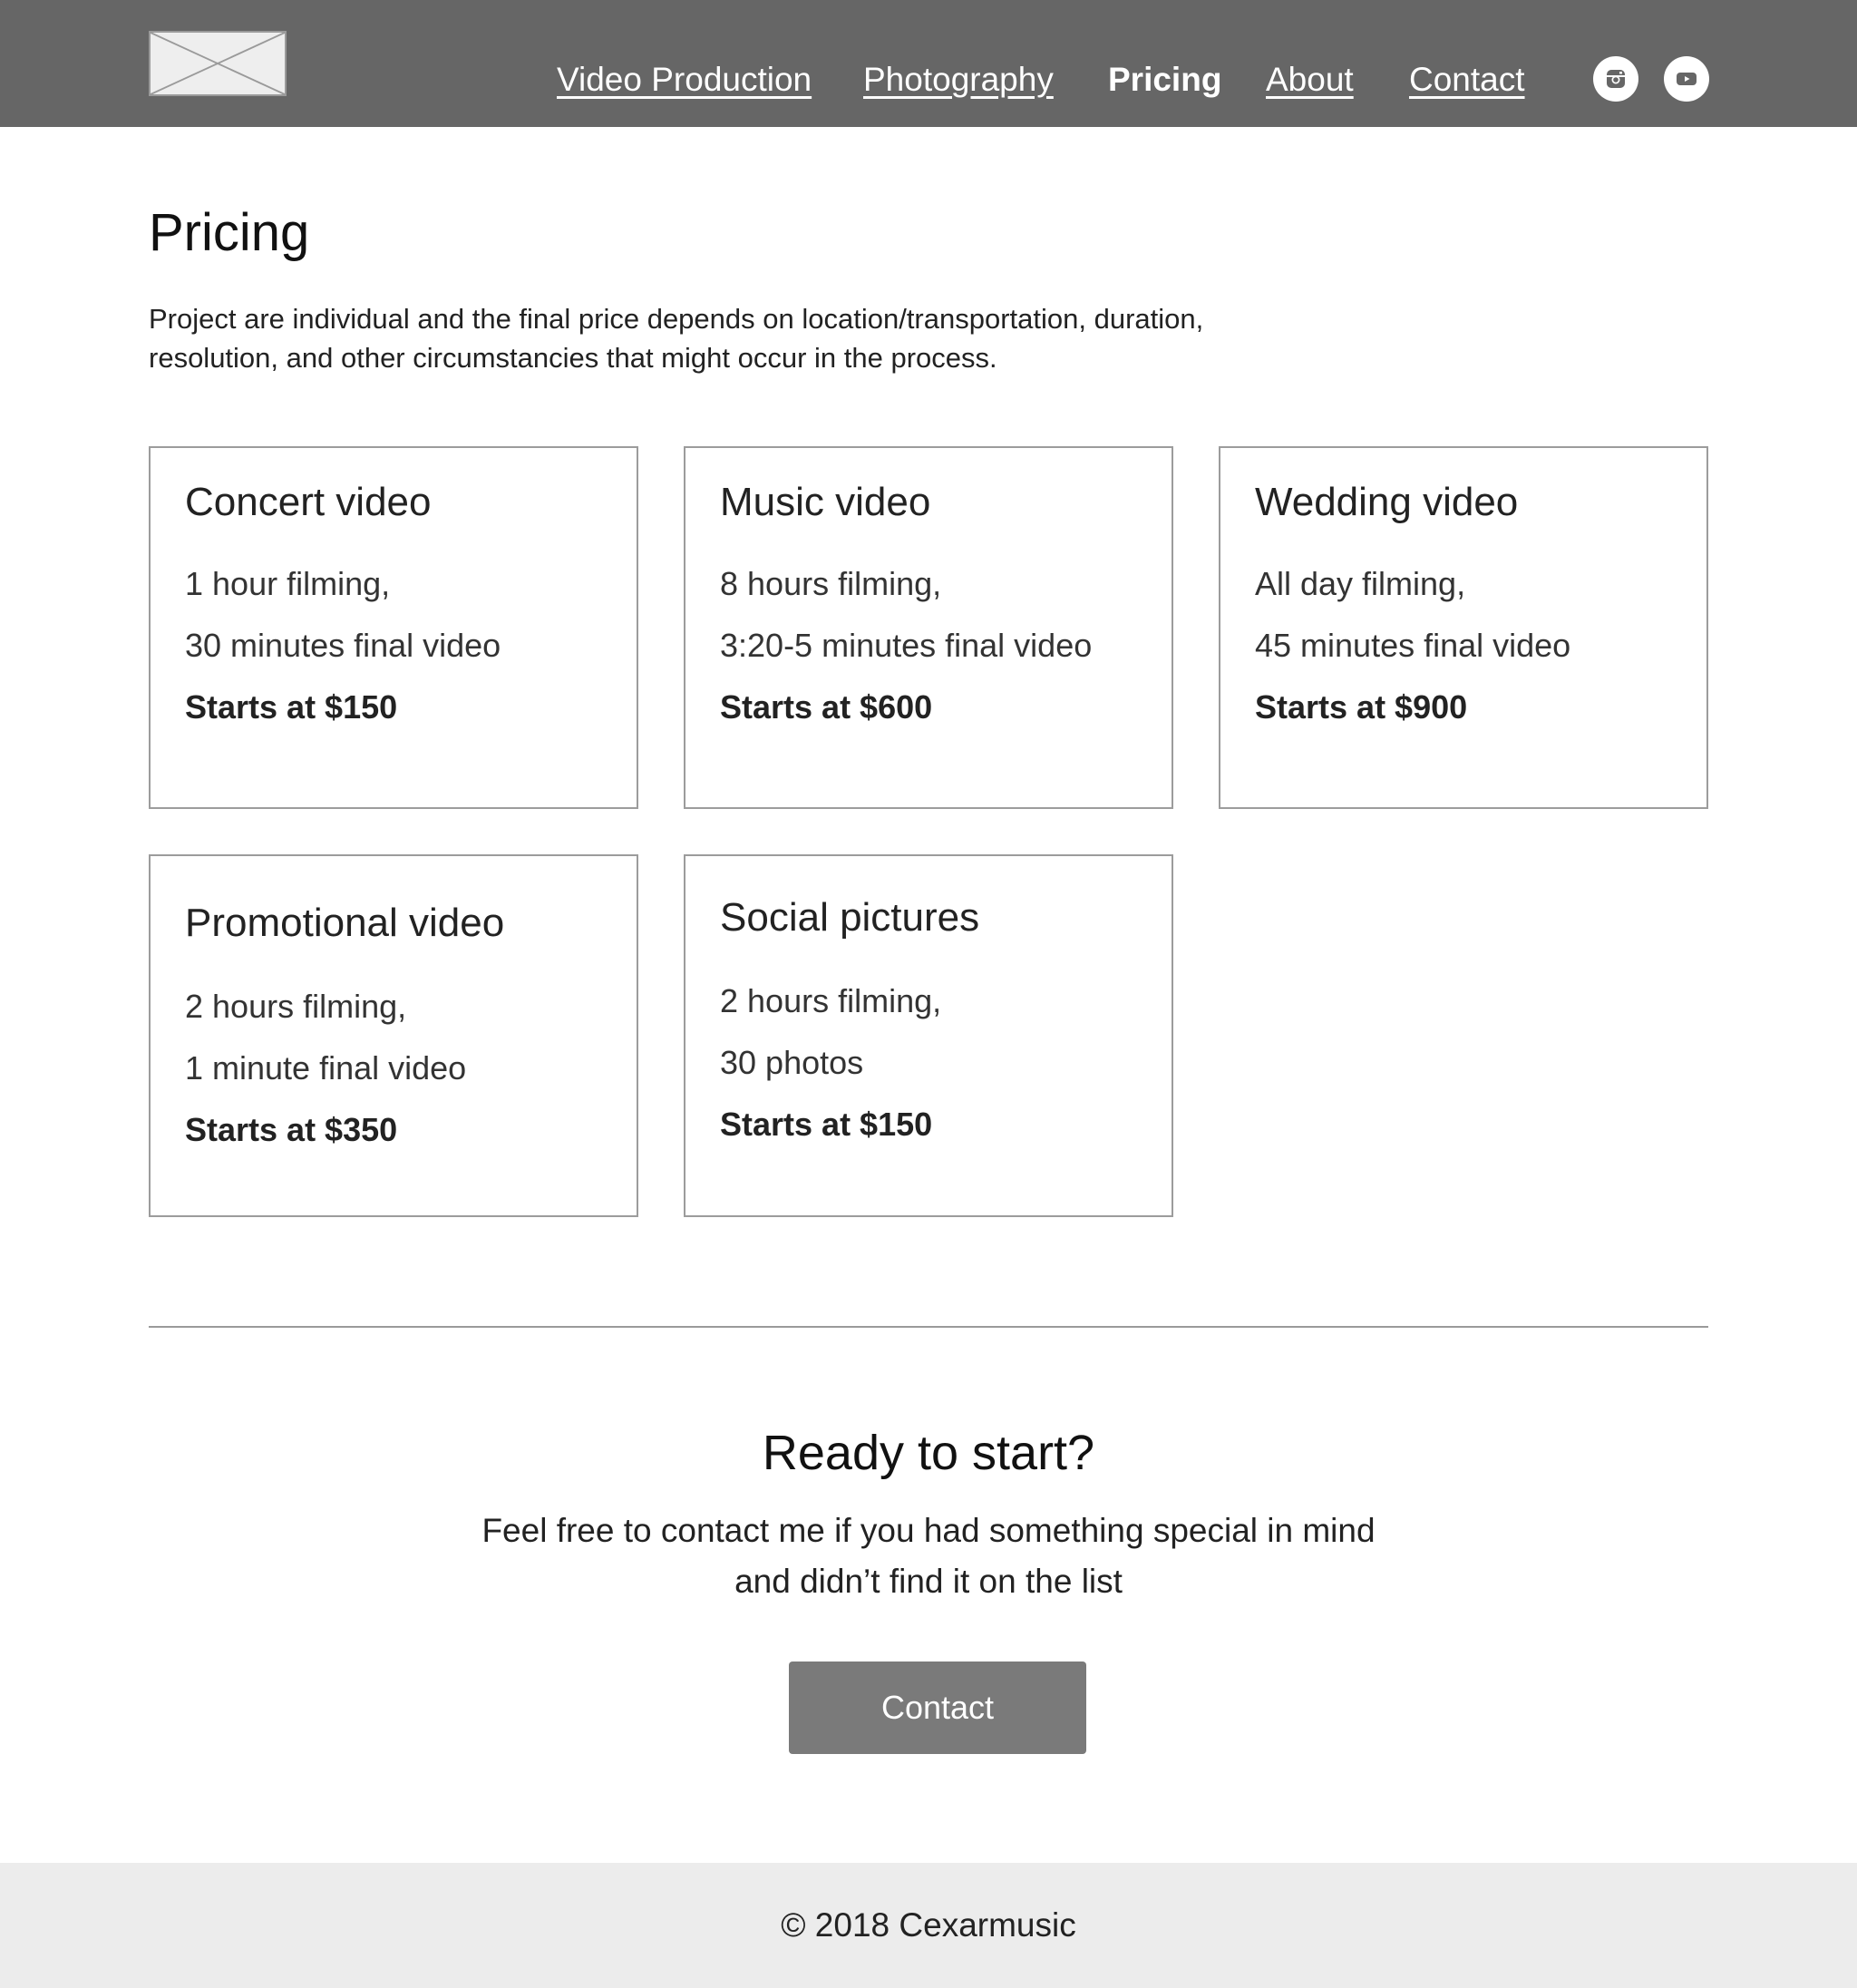 The width and height of the screenshot is (1857, 1988). Describe the element at coordinates (308, 502) in the screenshot. I see `card-title: Concert video` at that location.